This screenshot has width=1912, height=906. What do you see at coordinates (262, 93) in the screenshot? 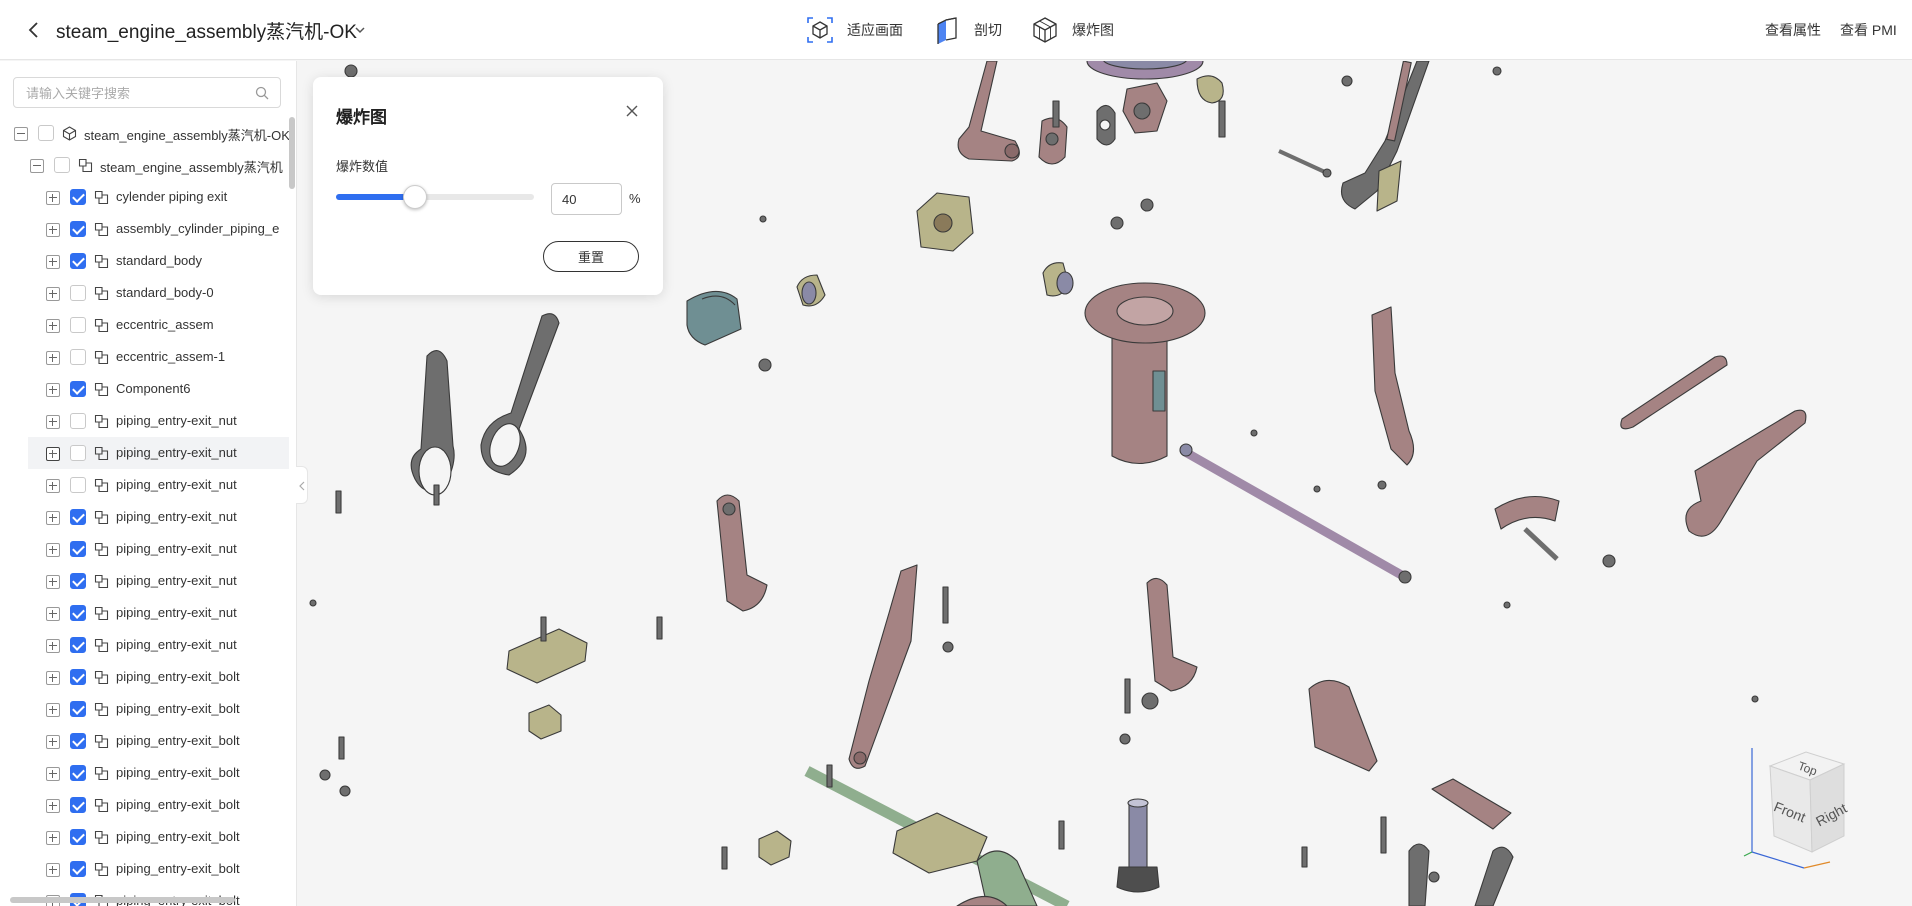
I see `search-icon` at bounding box center [262, 93].